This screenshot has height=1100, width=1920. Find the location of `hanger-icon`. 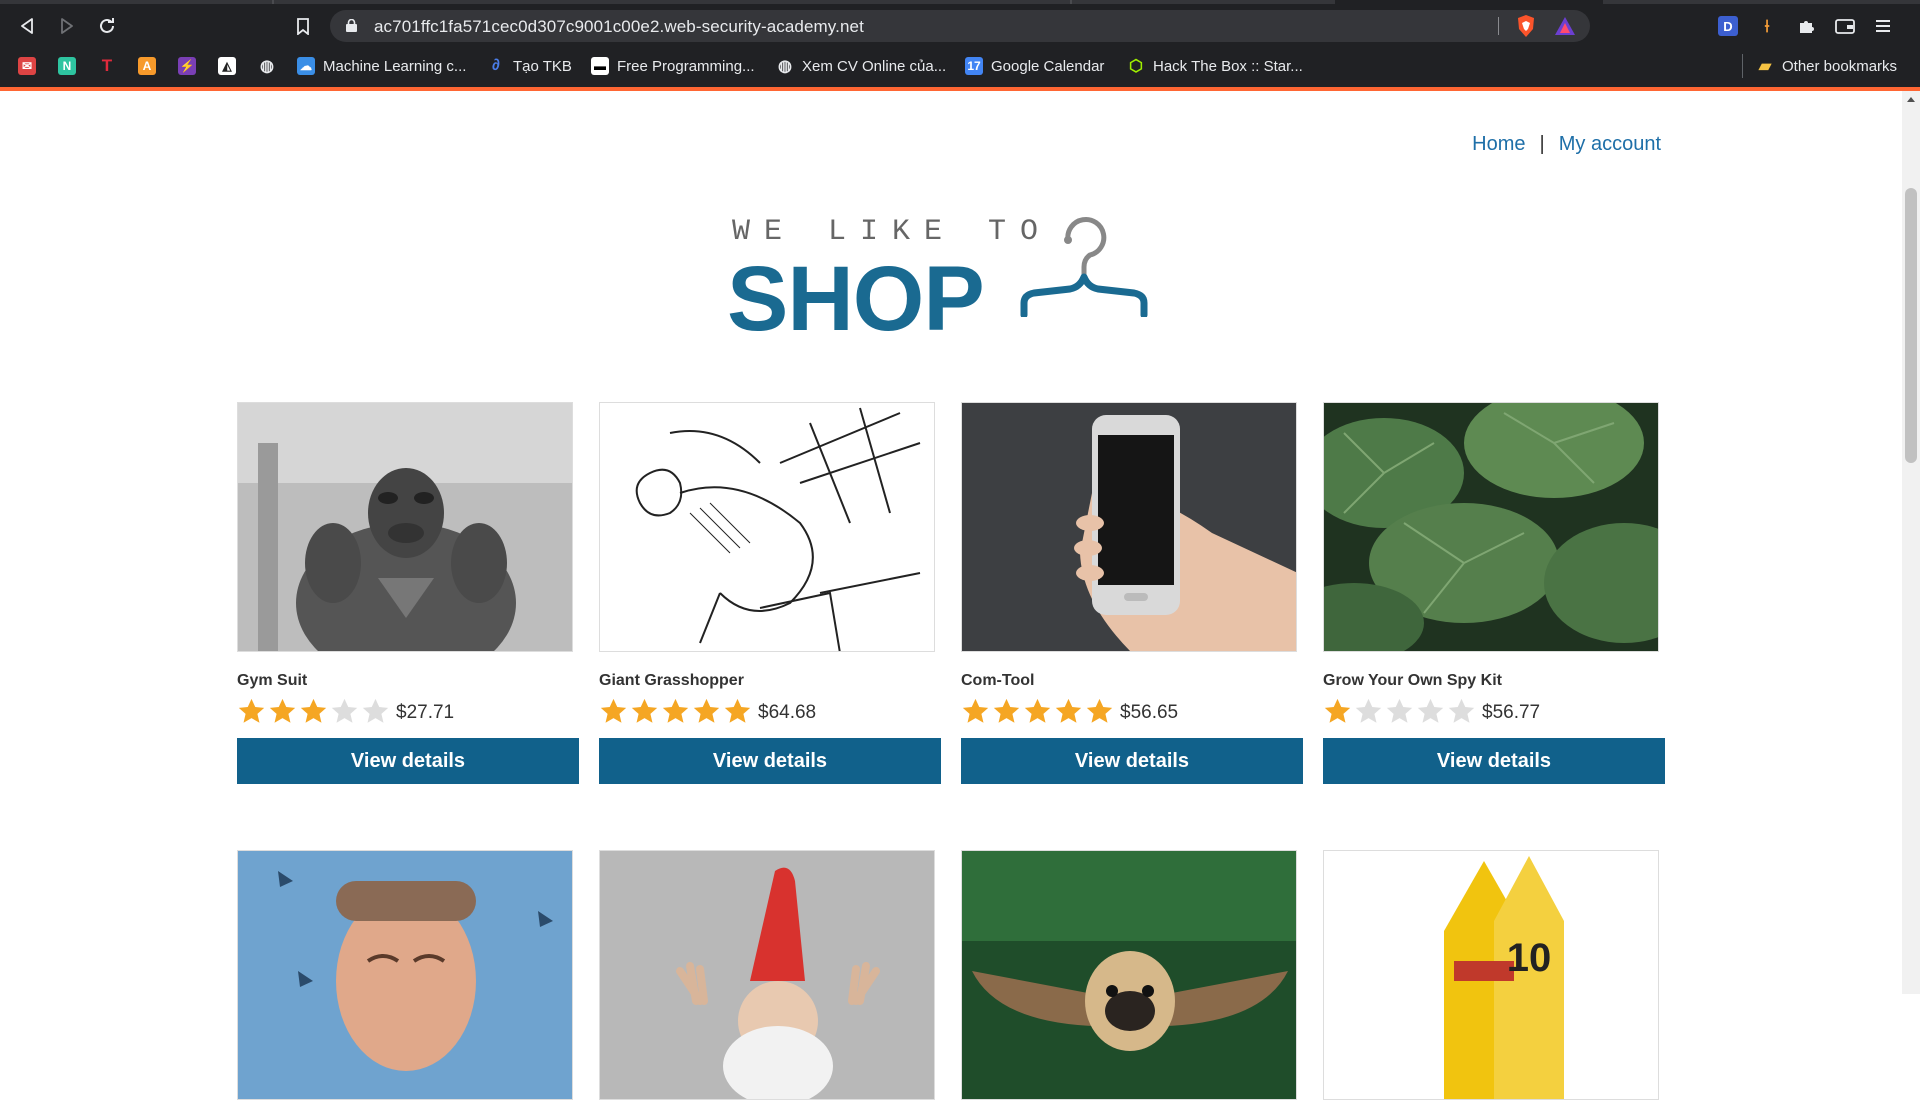

hanger-icon is located at coordinates (1084, 267).